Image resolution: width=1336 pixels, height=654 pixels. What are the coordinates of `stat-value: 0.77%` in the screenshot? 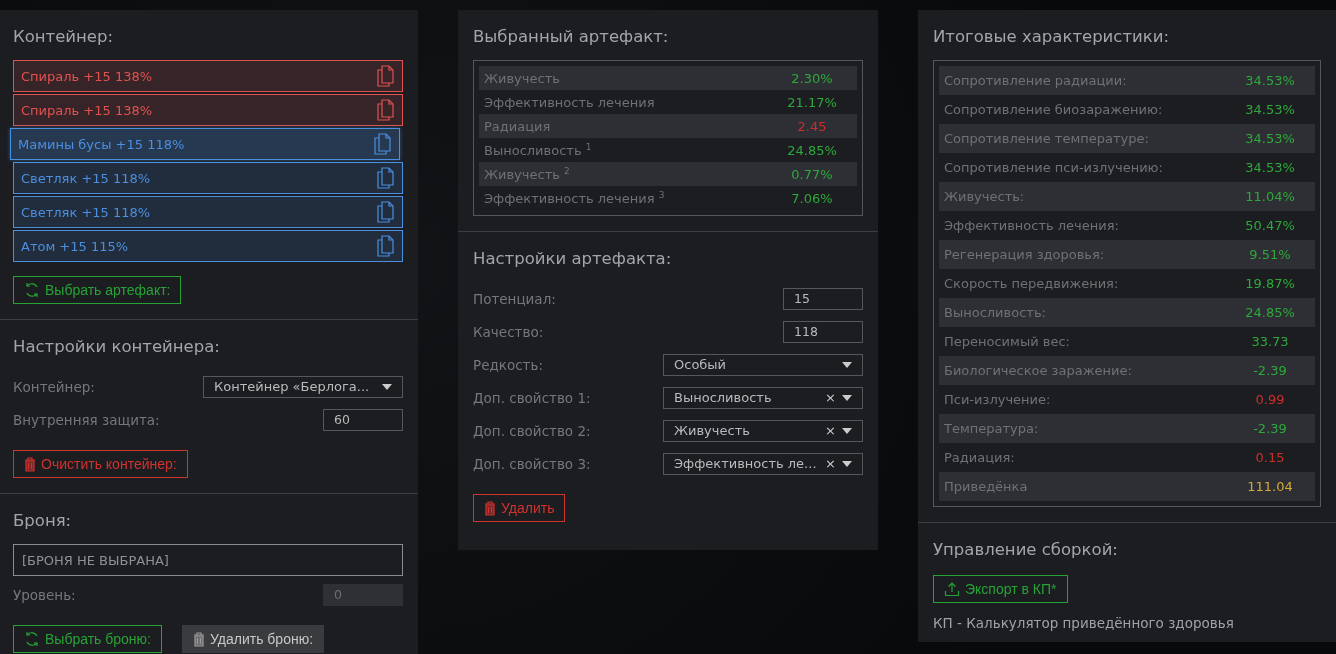 It's located at (812, 174).